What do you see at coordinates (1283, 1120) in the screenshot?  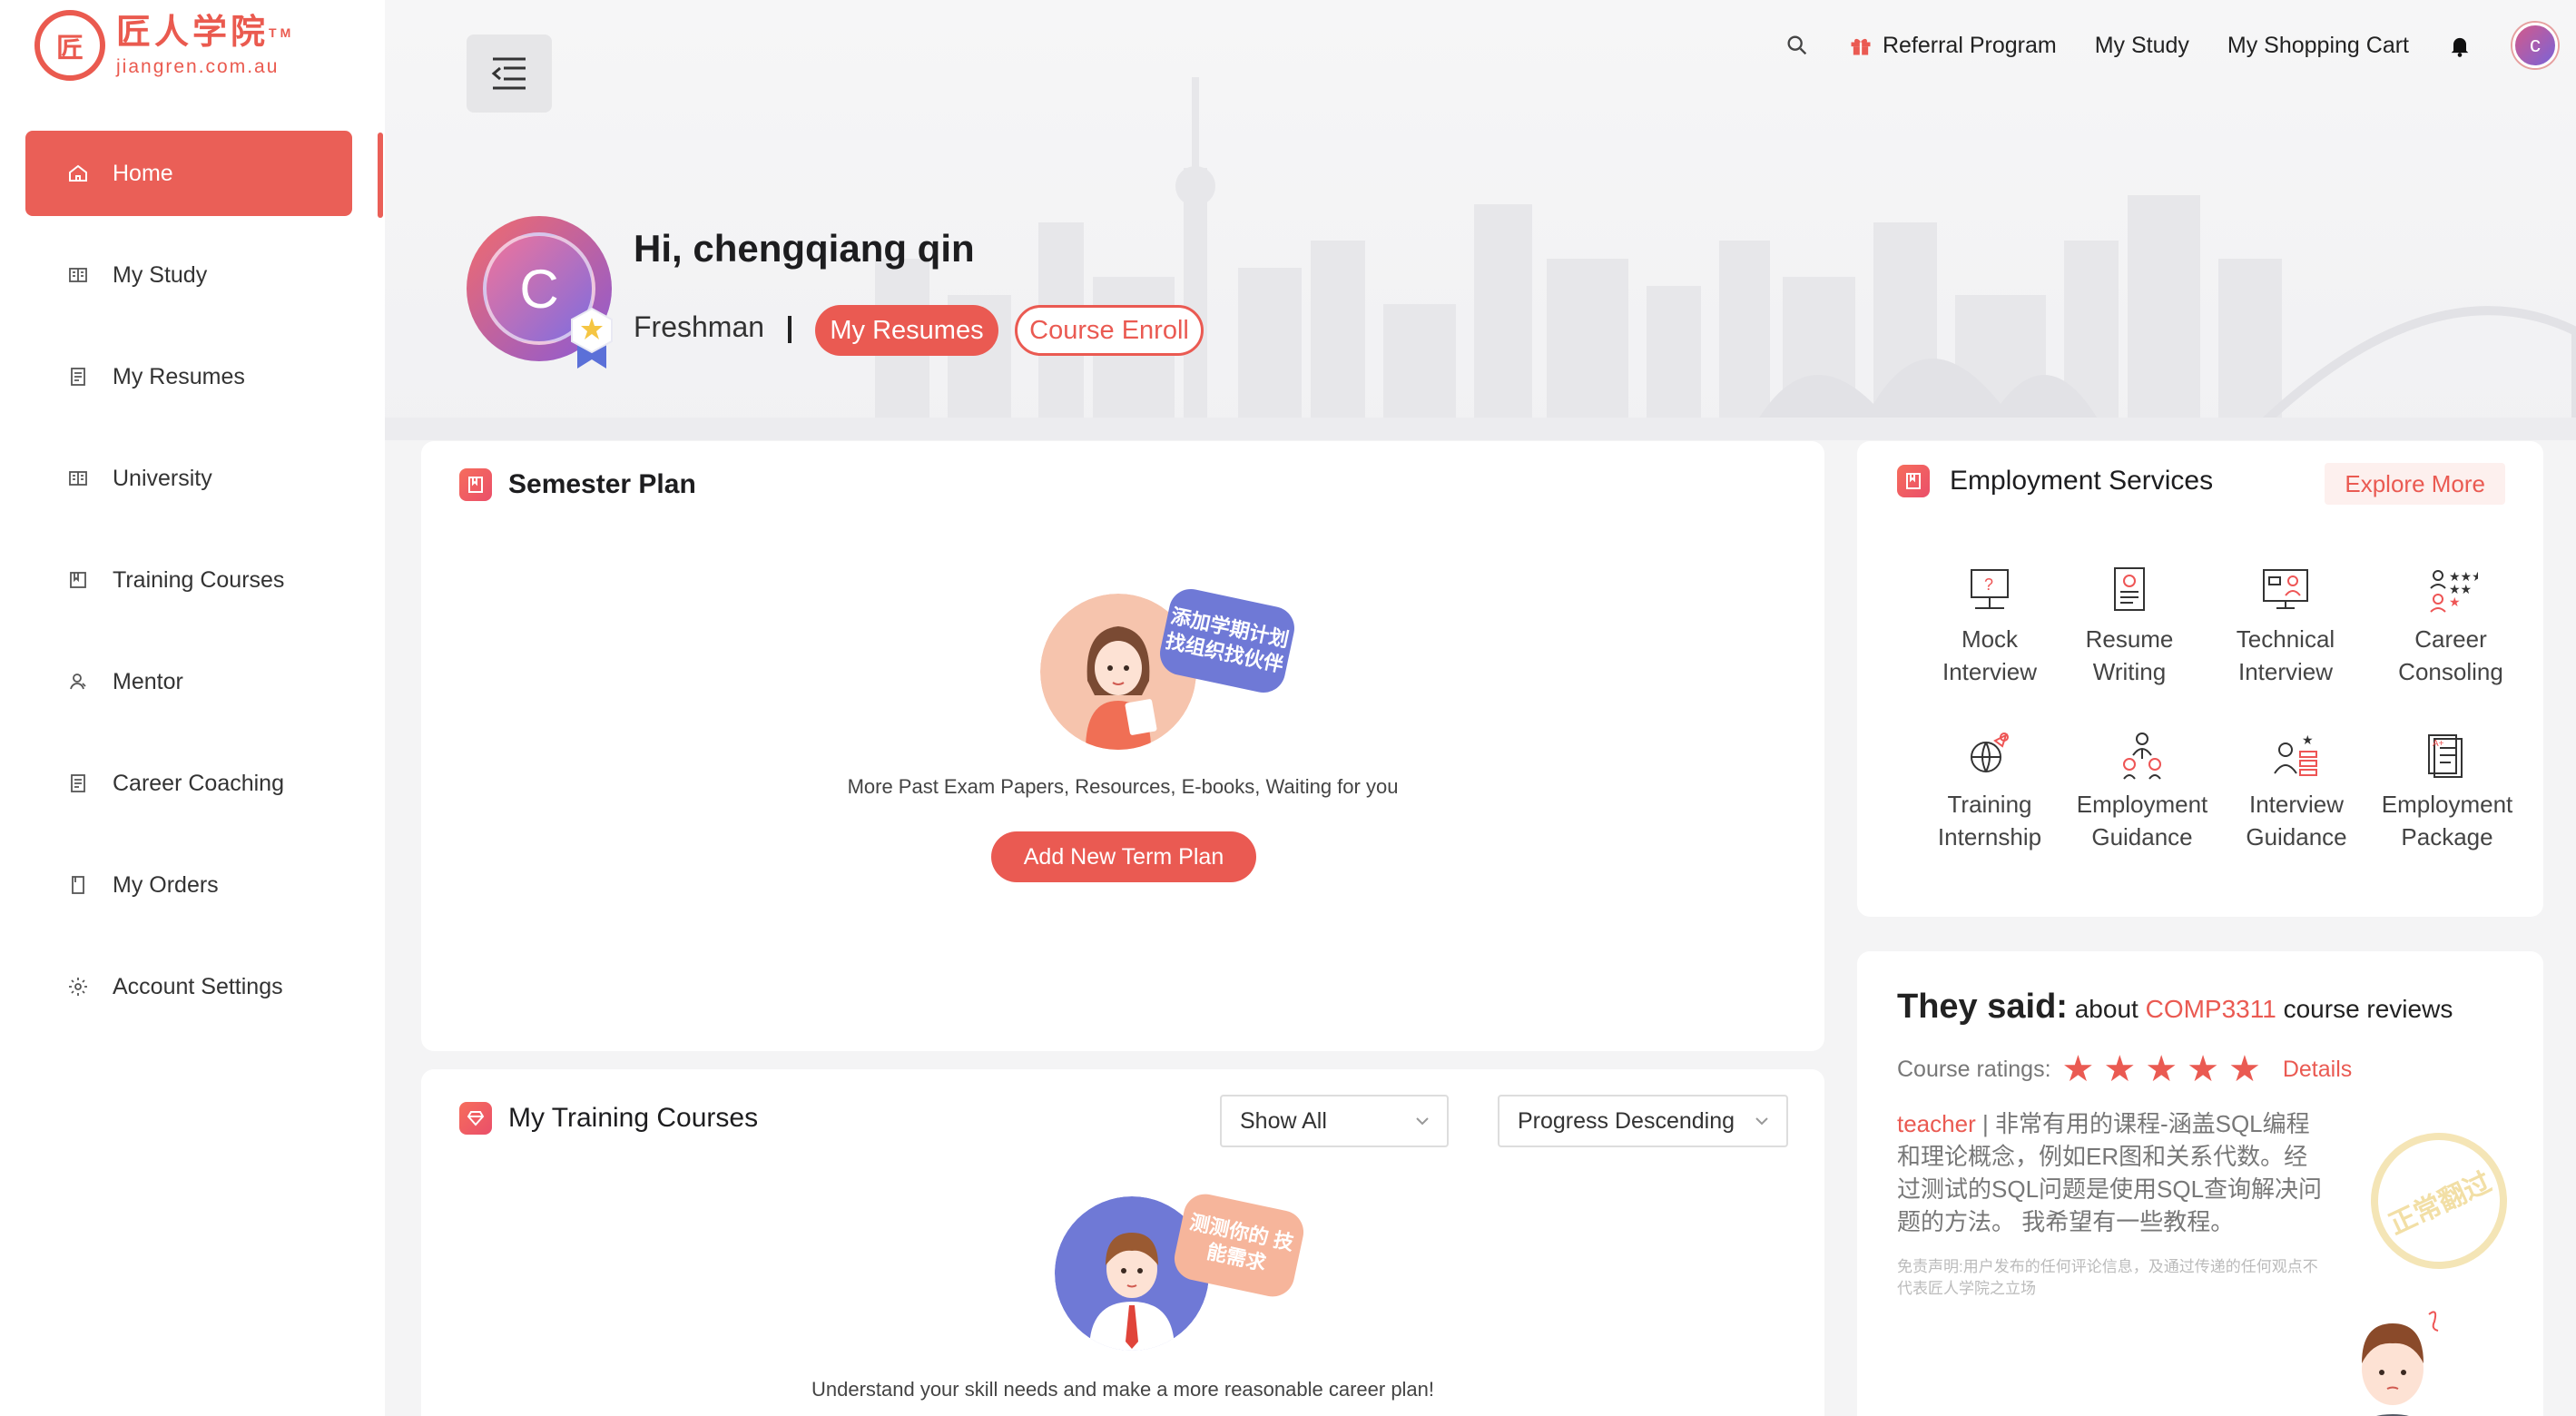 I see `show-filter-value: Show All` at bounding box center [1283, 1120].